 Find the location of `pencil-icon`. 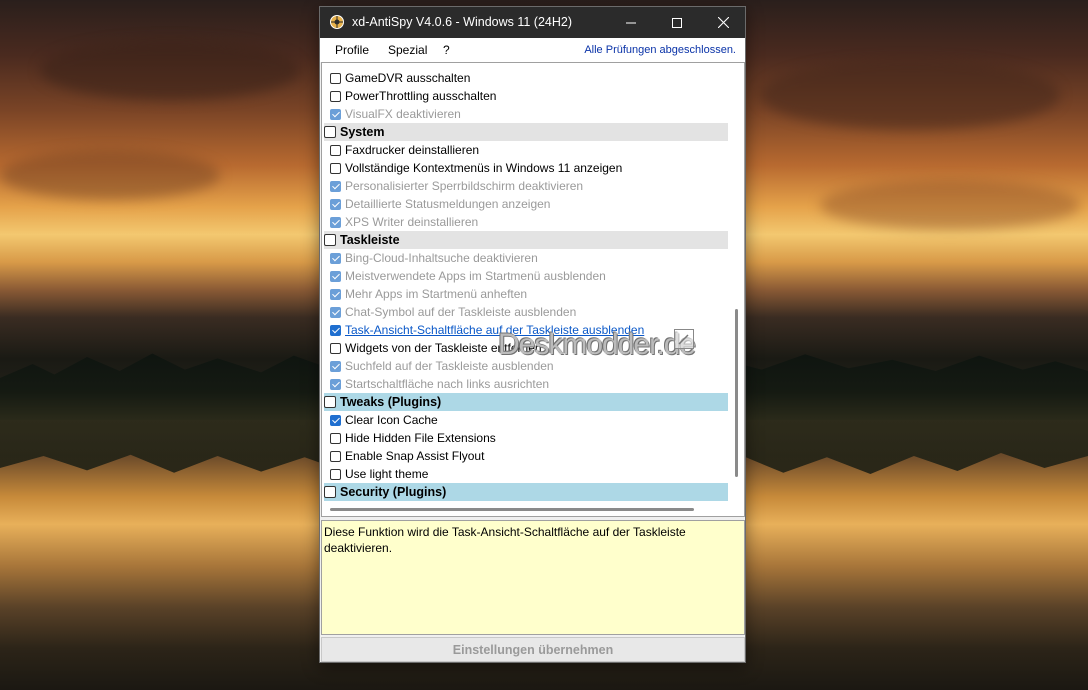

pencil-icon is located at coordinates (684, 339).